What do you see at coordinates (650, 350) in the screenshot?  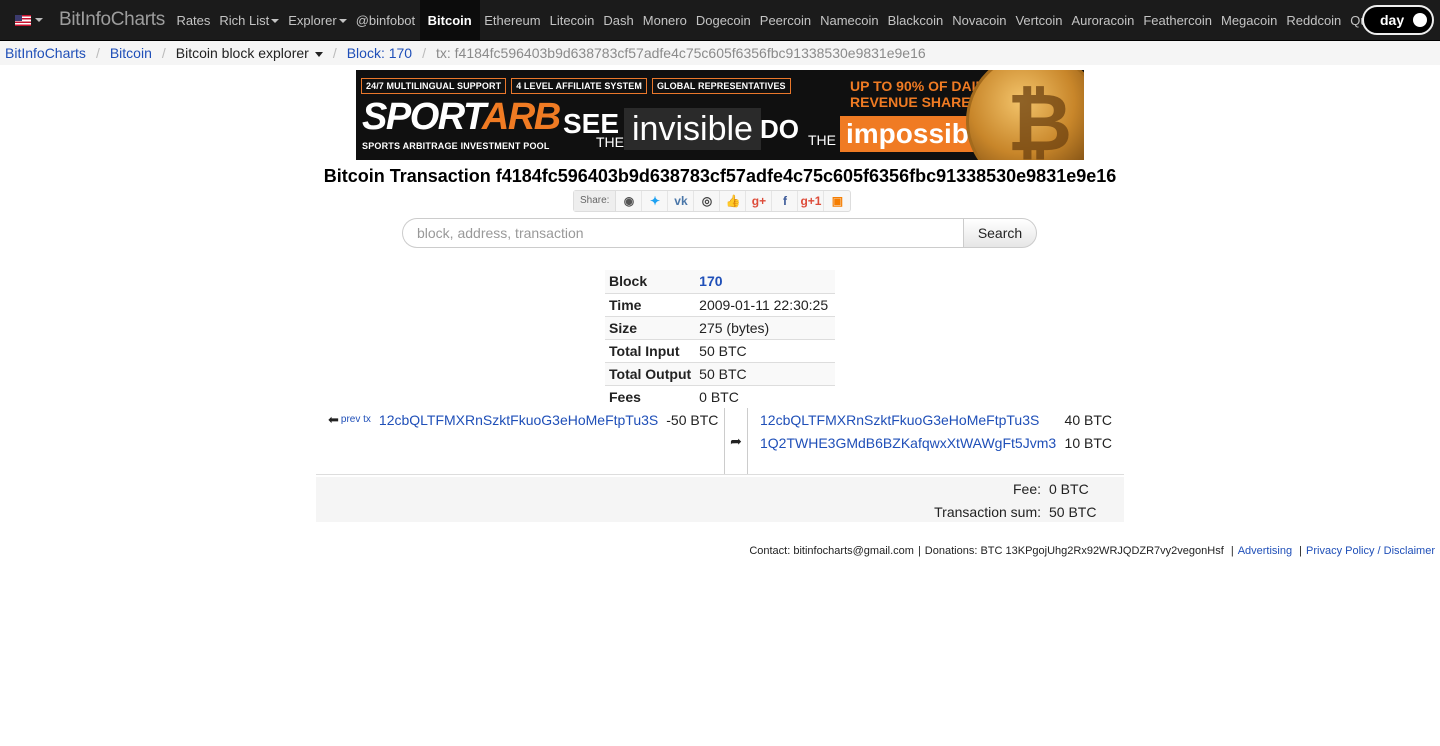 I see `info-key: Total Input` at bounding box center [650, 350].